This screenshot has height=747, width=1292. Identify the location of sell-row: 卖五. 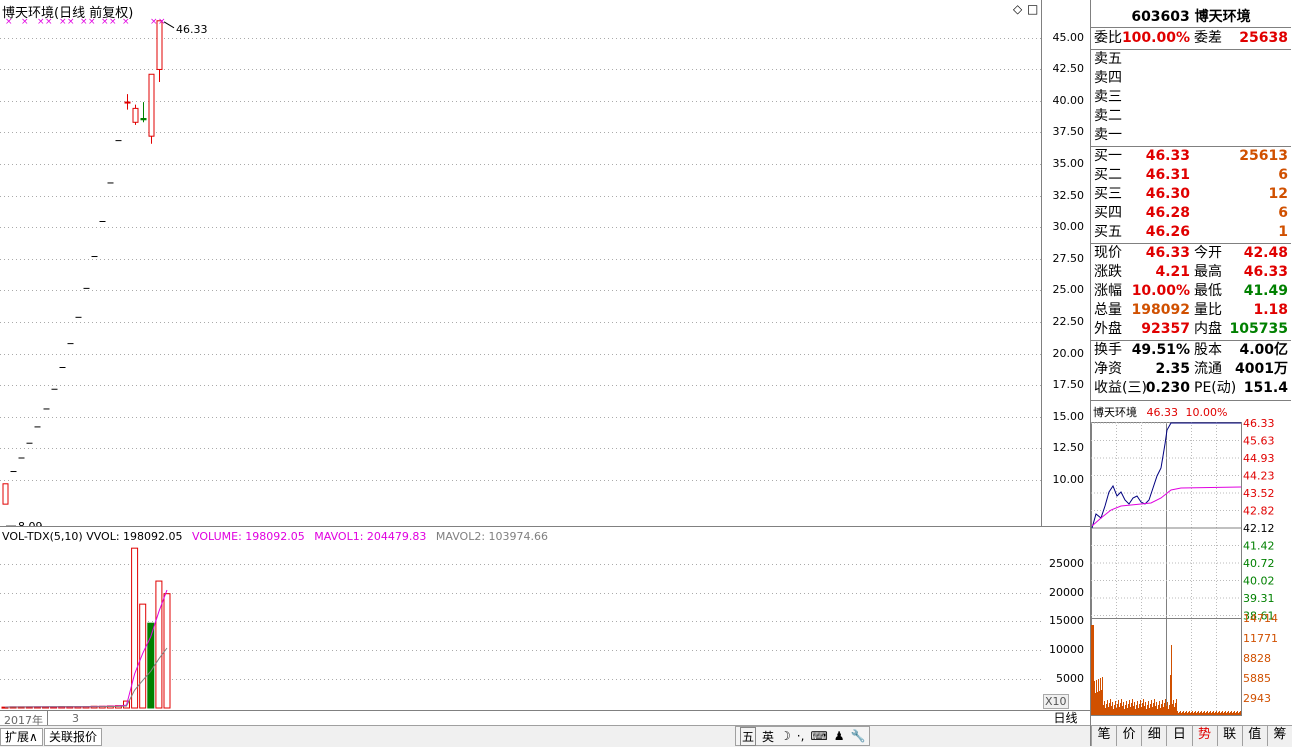
(1191, 59).